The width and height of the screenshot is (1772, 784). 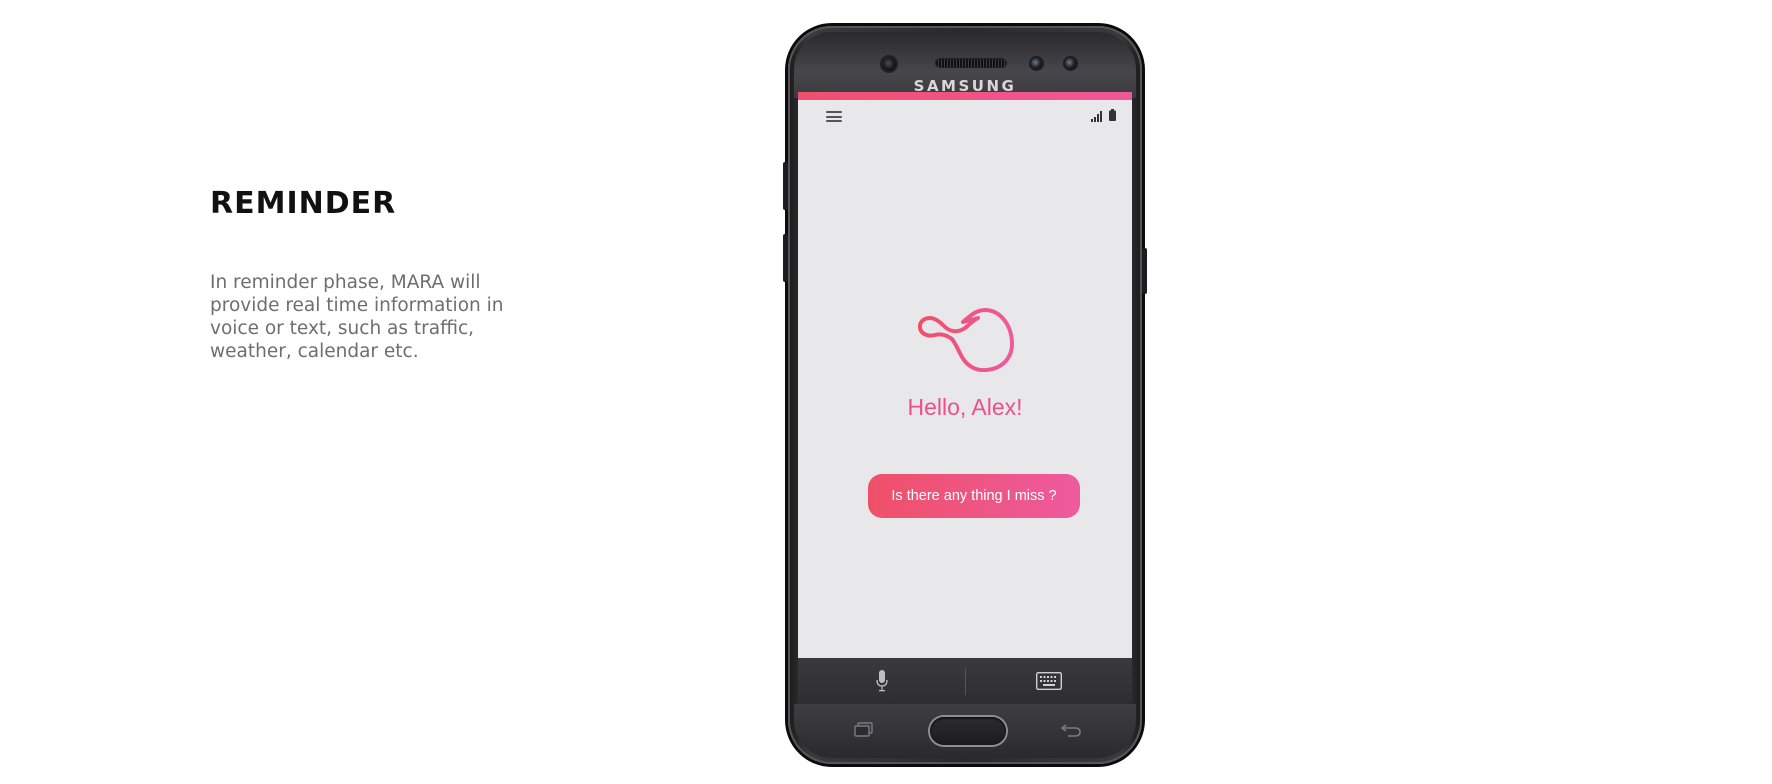 I want to click on input-mode-bar, so click(x=965, y=681).